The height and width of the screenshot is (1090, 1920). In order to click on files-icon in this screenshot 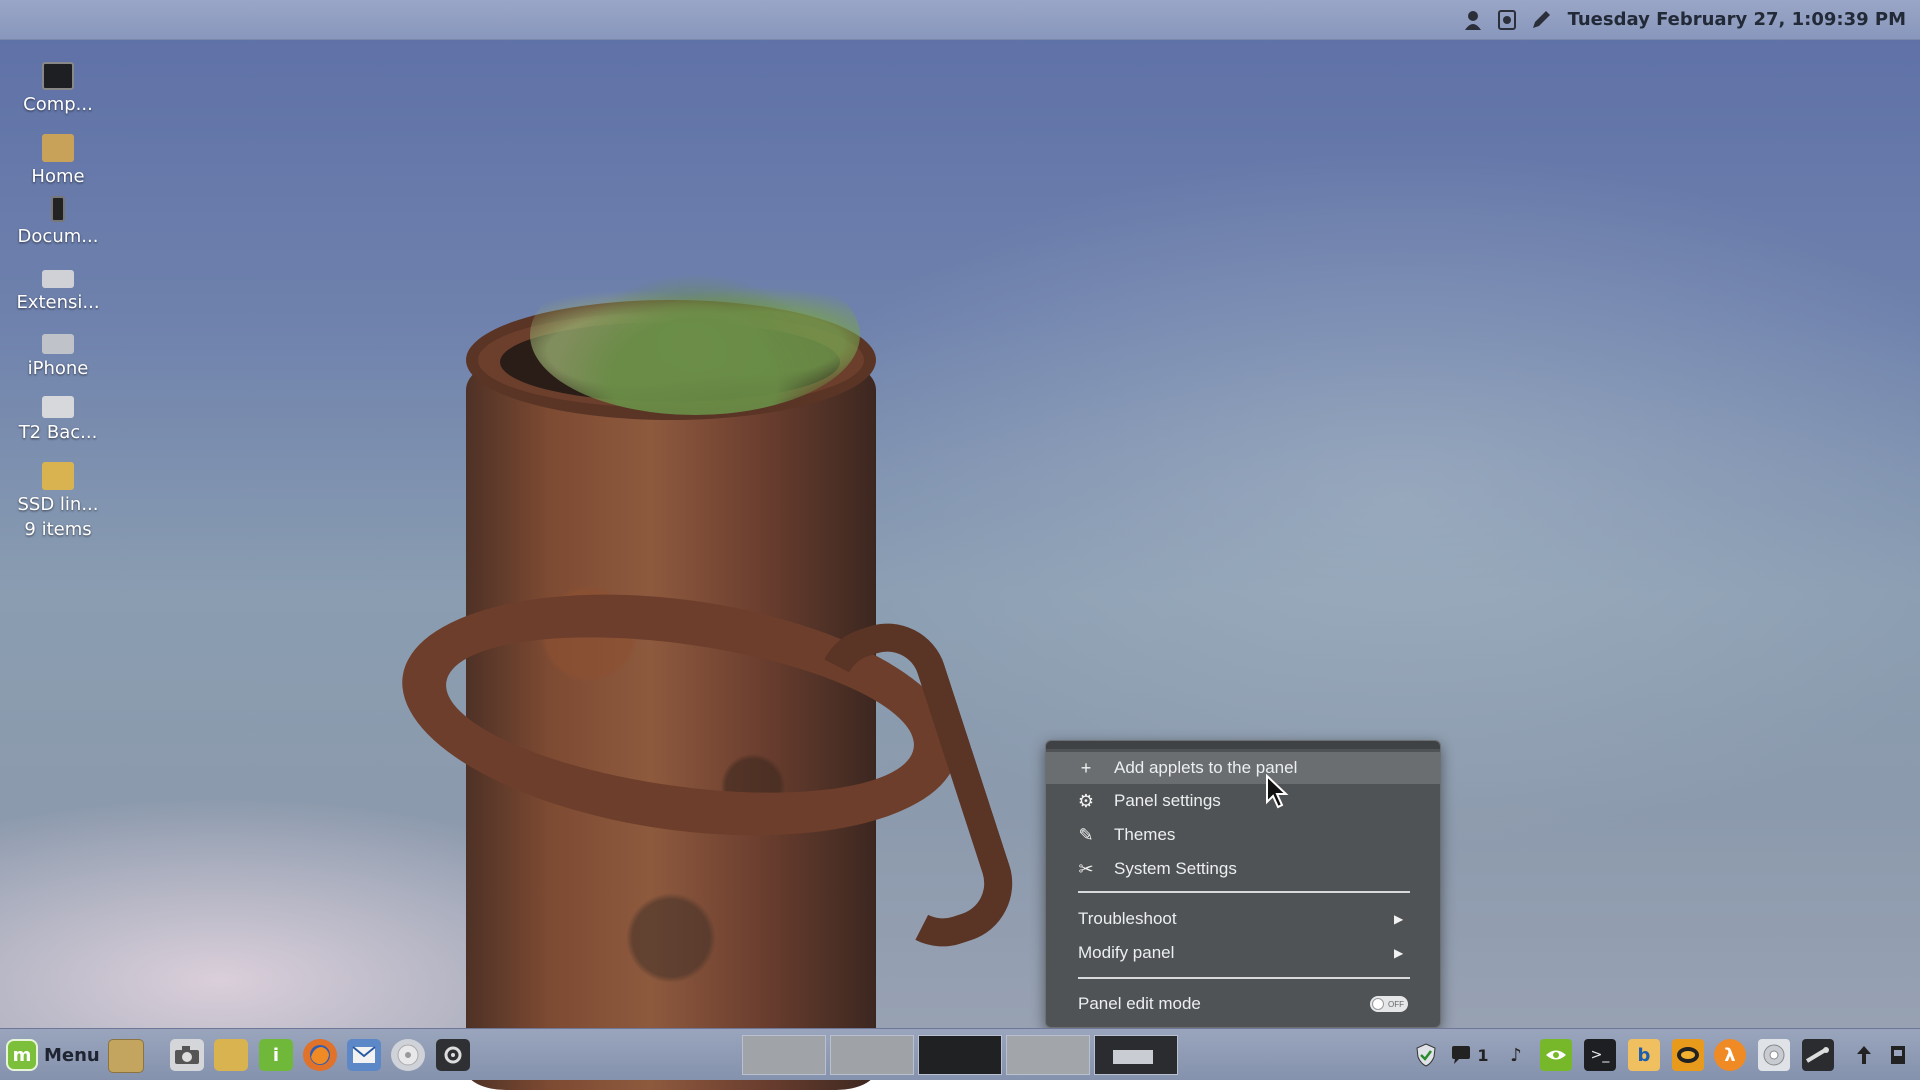, I will do `click(231, 1055)`.